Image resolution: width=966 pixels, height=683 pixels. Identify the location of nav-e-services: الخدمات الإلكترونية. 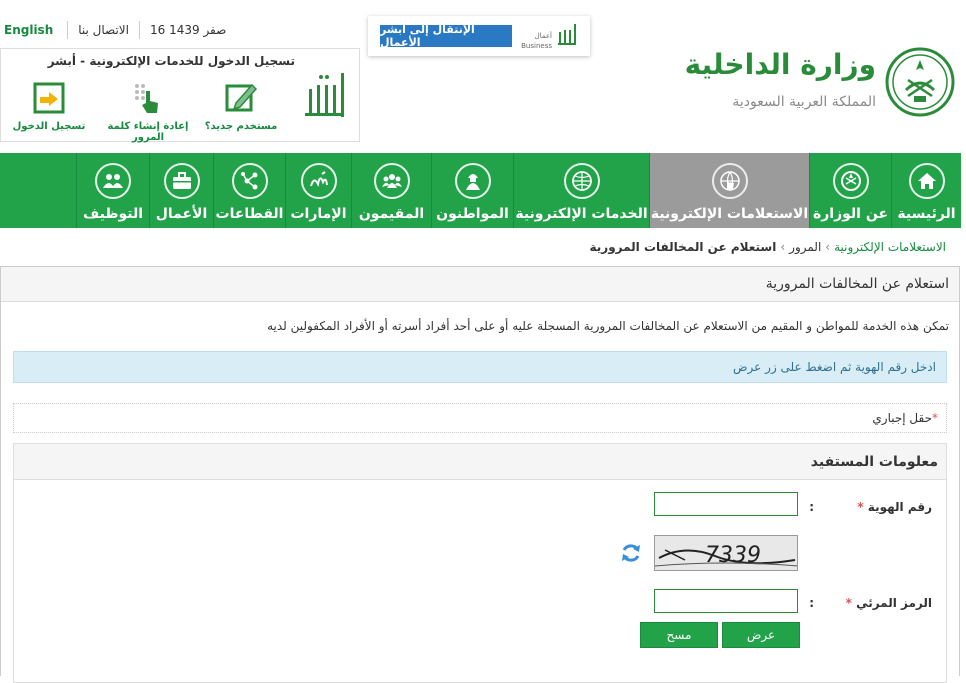
(581, 190).